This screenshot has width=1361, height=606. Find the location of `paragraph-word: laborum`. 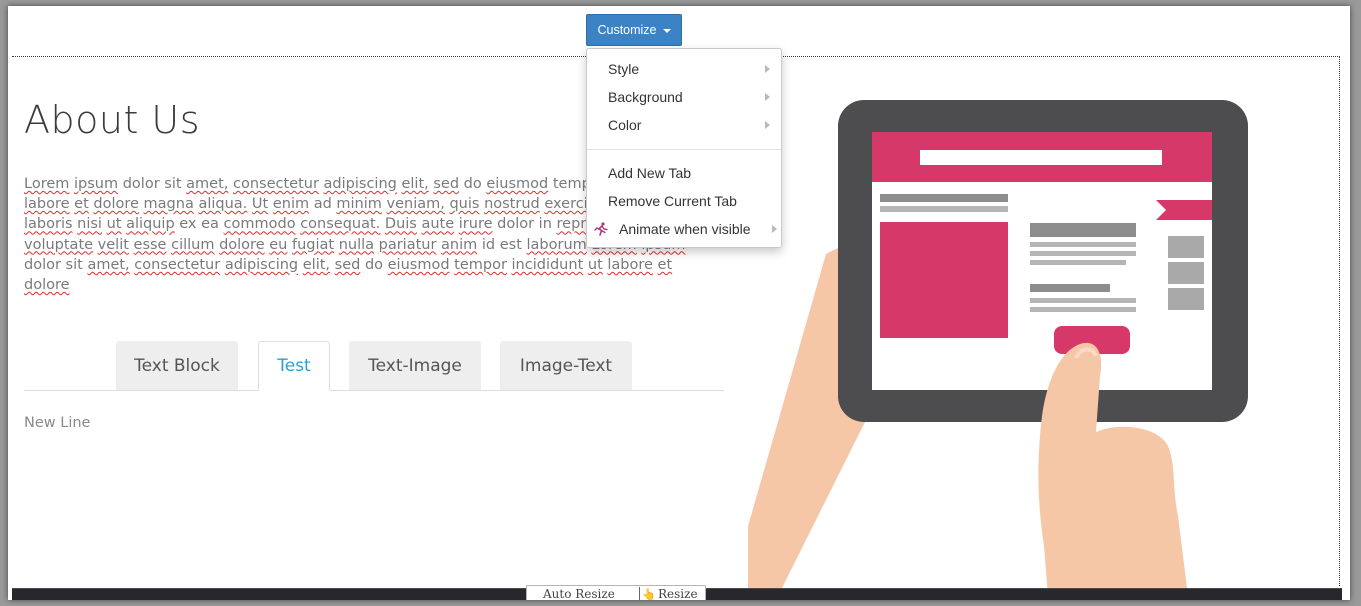

paragraph-word: laborum is located at coordinates (556, 244).